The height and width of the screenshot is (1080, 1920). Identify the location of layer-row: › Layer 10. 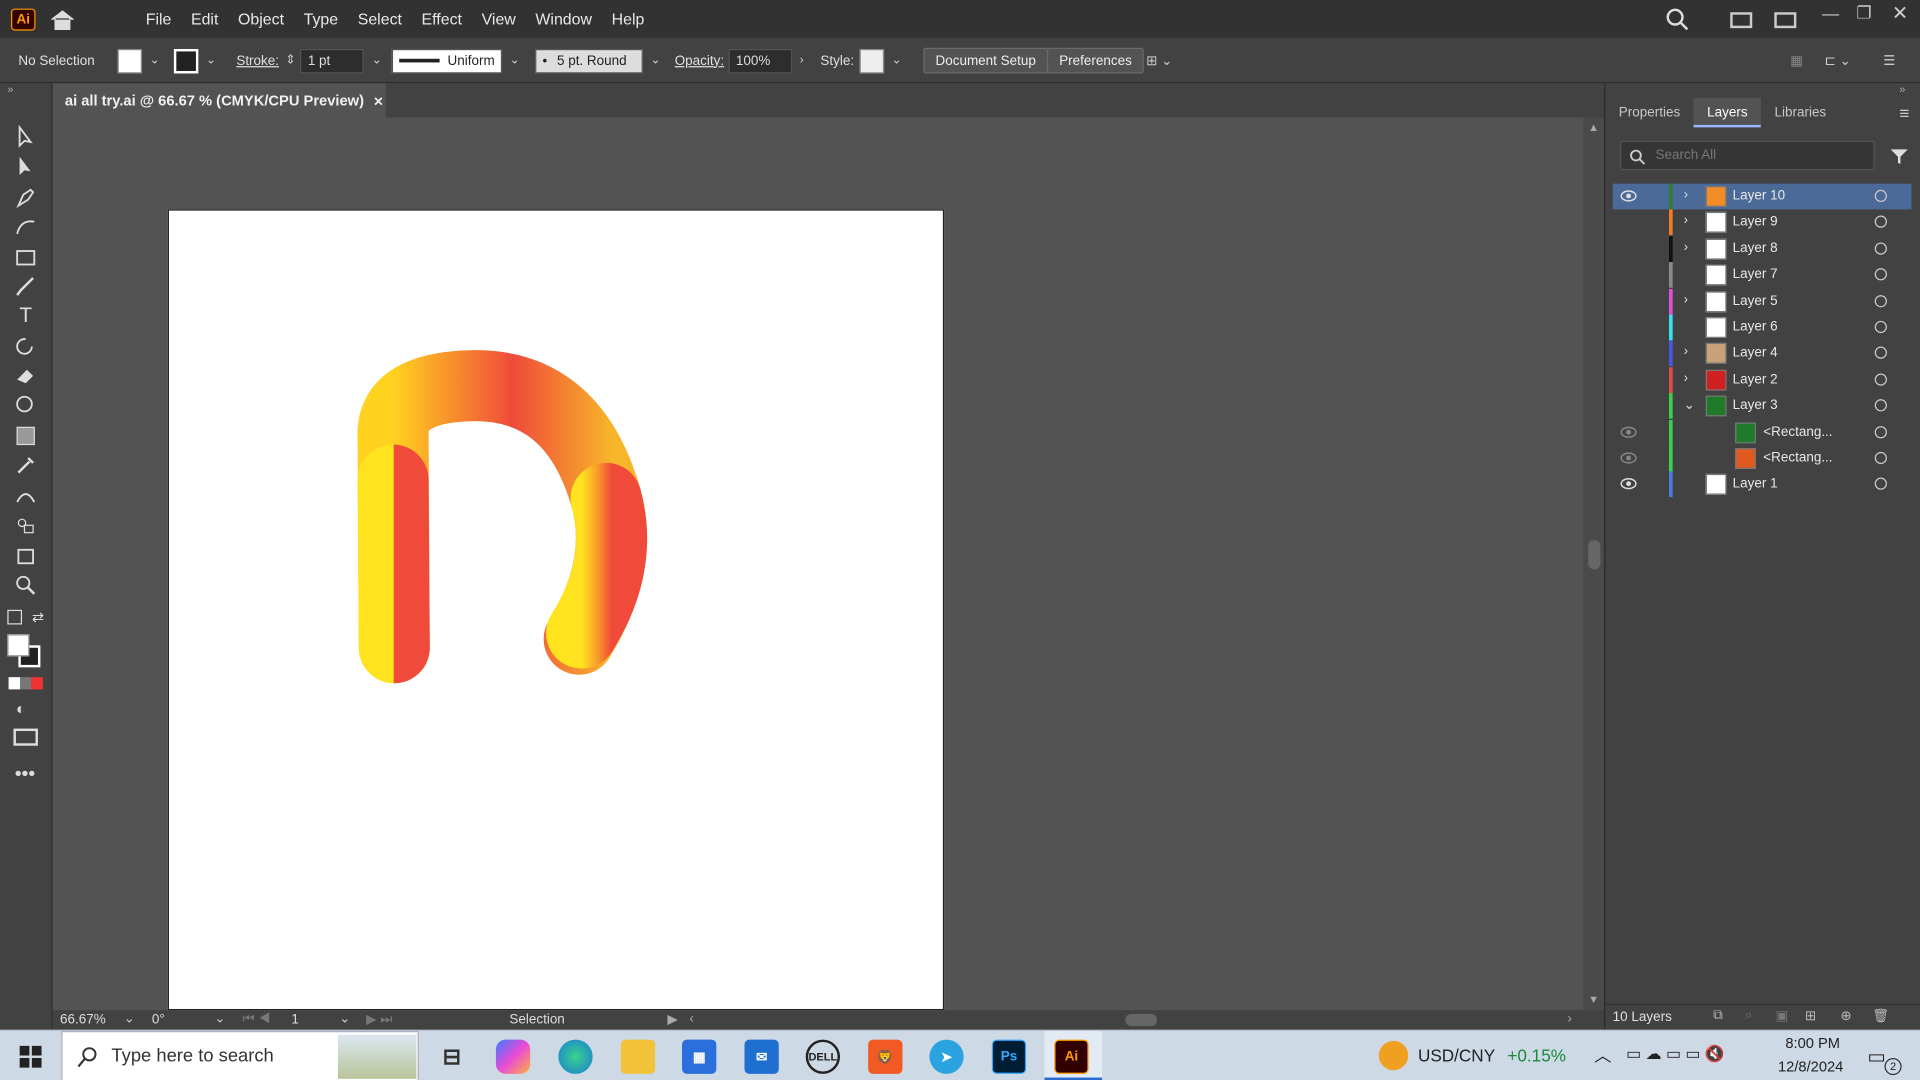
(1762, 196).